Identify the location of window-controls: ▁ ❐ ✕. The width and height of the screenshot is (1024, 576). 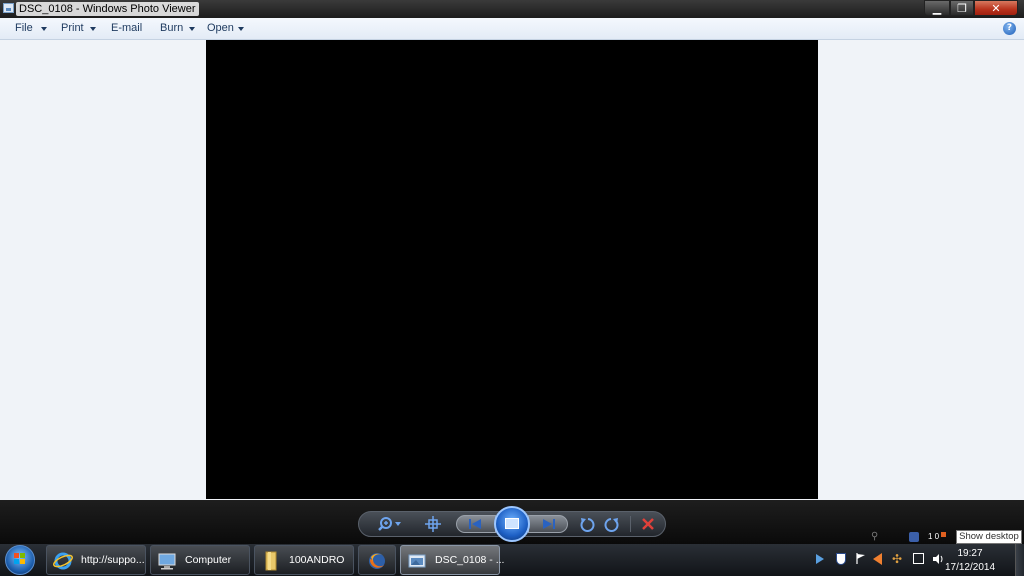
(971, 8).